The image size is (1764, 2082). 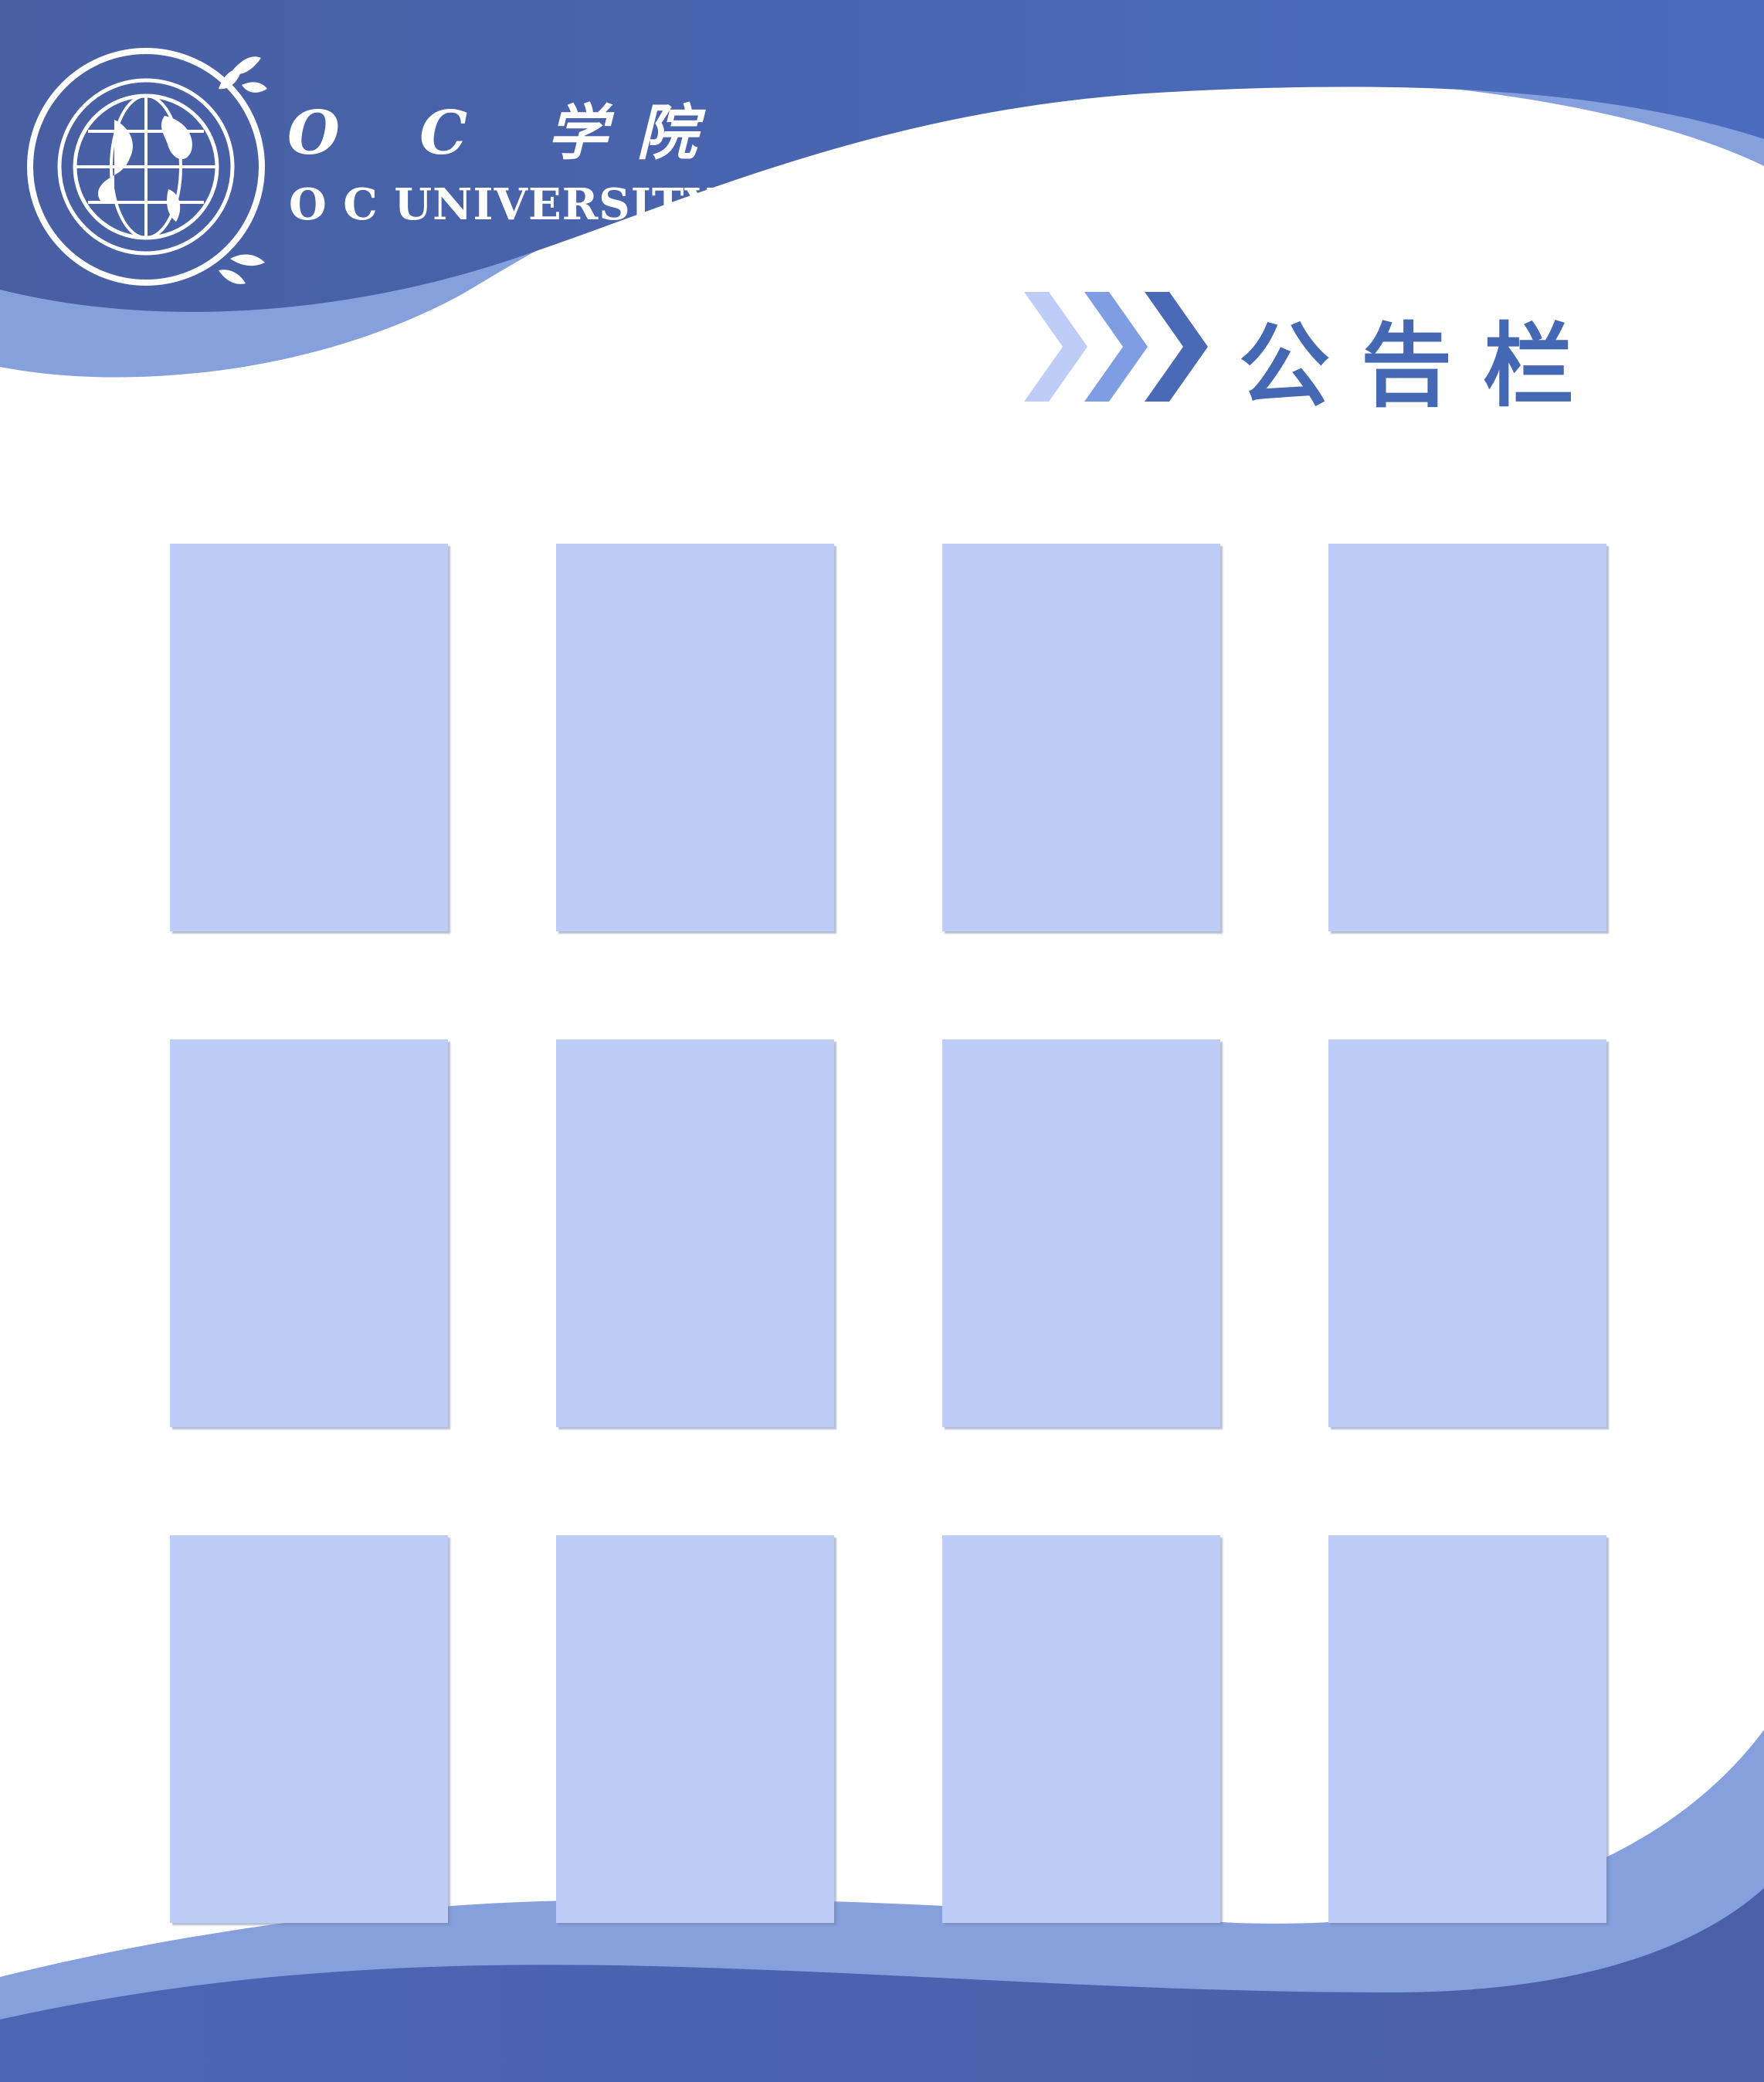 What do you see at coordinates (1116, 347) in the screenshot?
I see `triple-chevron-right-icon` at bounding box center [1116, 347].